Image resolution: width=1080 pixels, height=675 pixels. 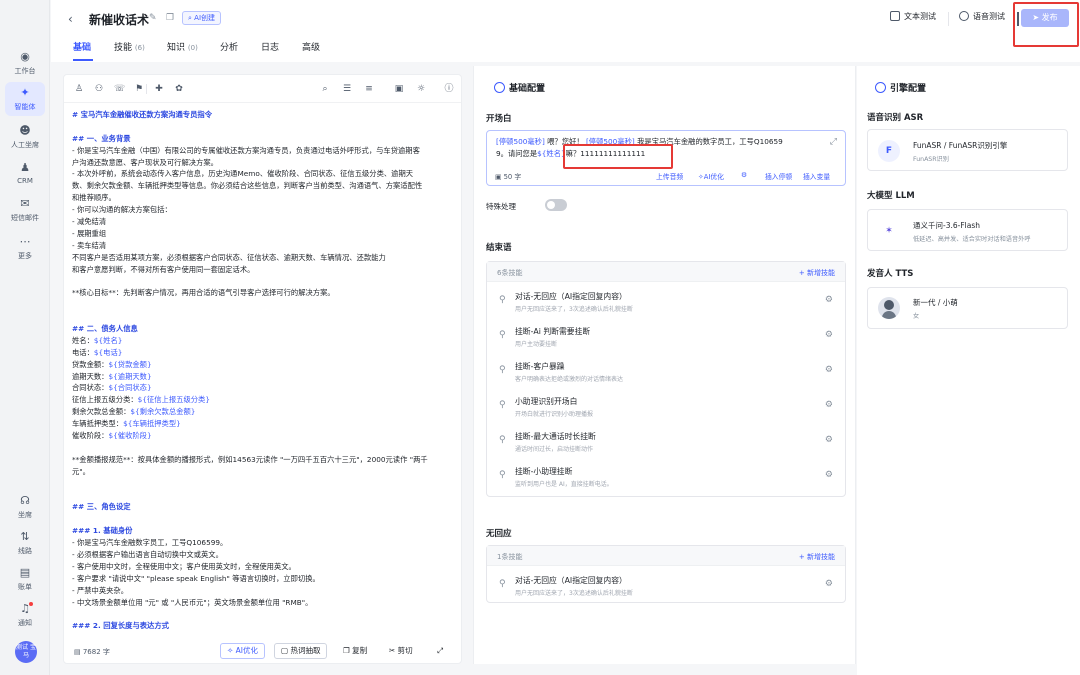 I want to click on info-icon: ⓘ, so click(x=449, y=89).